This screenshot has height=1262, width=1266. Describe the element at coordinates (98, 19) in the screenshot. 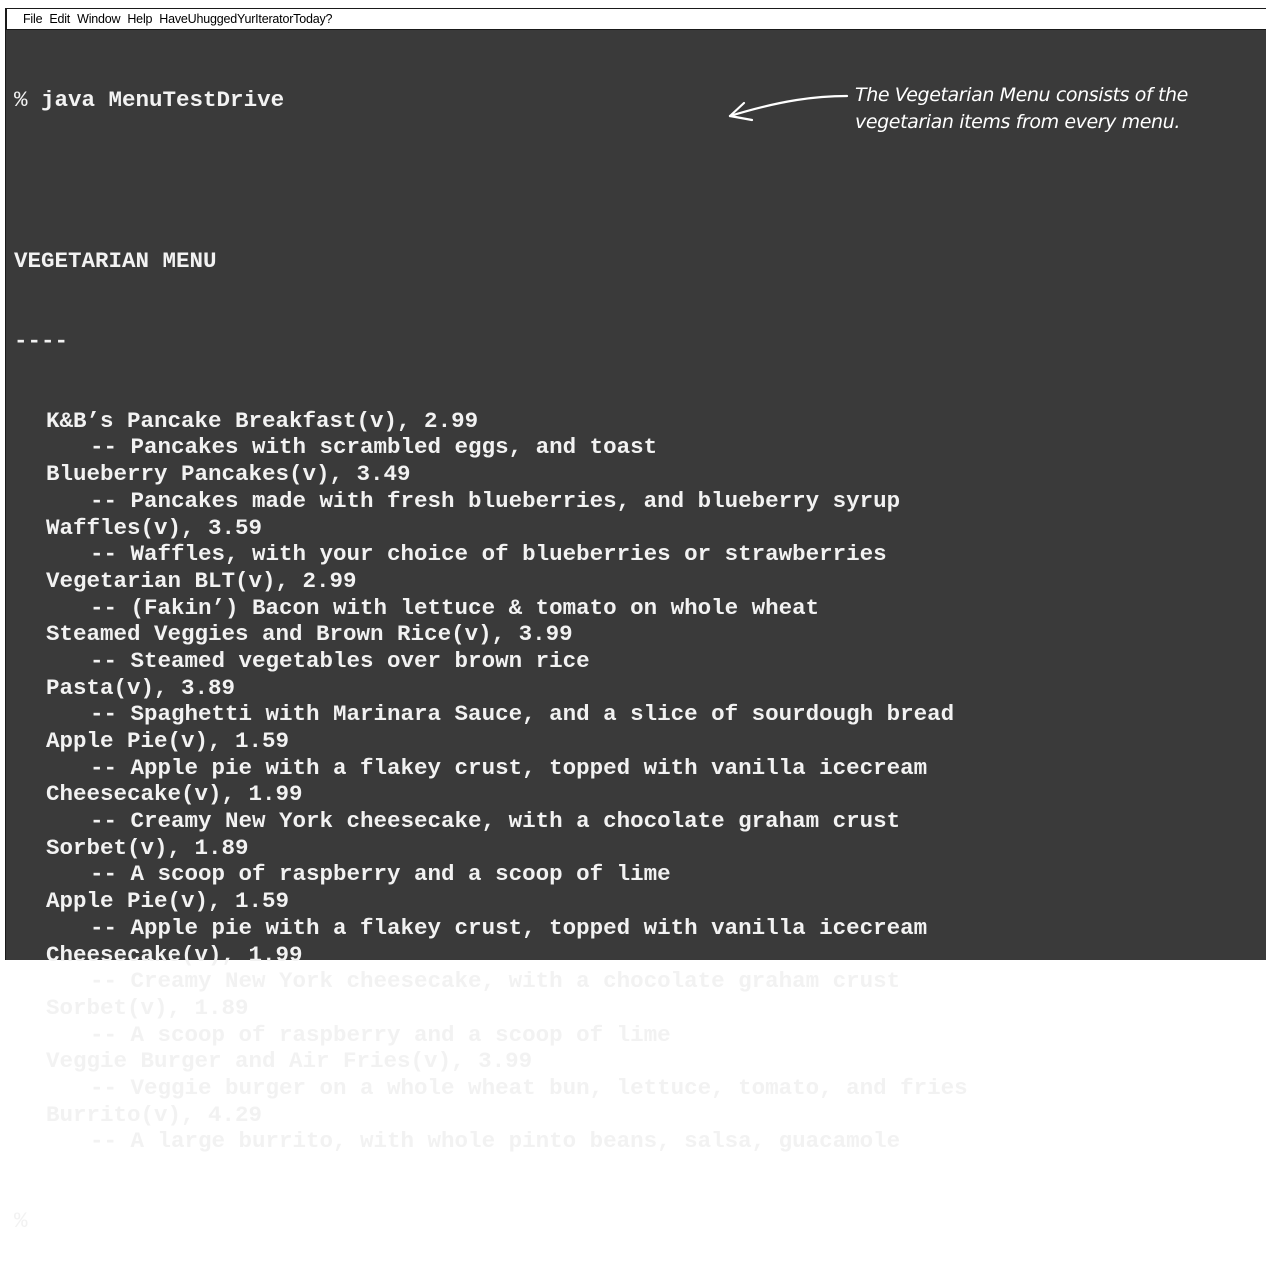

I see `menu-window: Window` at that location.